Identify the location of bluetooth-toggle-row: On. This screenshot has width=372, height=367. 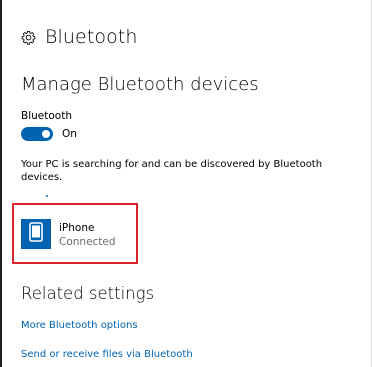
(49, 134).